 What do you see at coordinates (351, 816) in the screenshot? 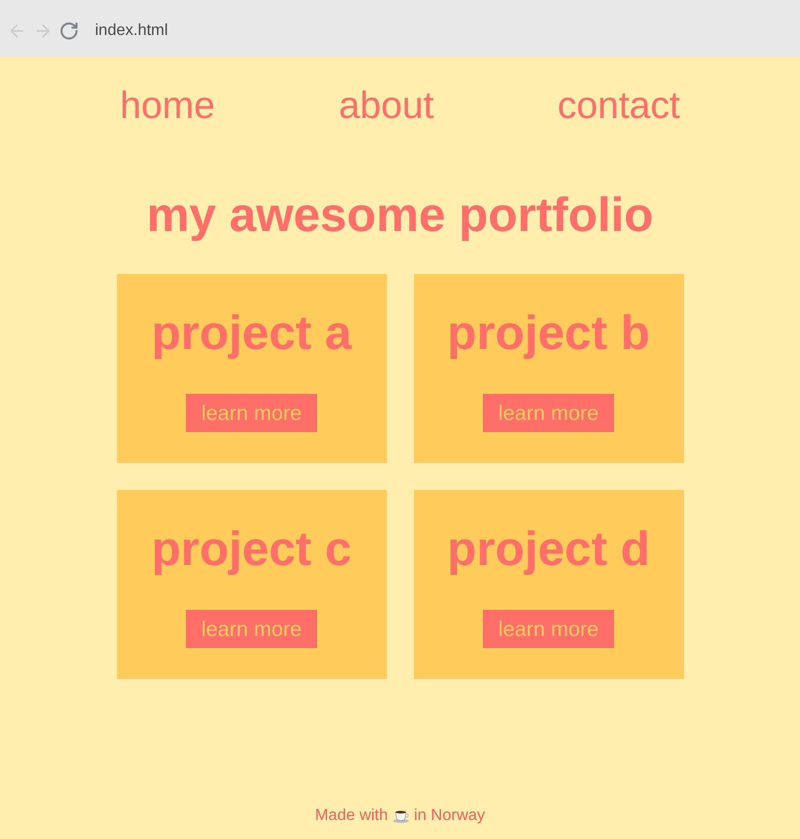
I see `footer-text: Made with` at bounding box center [351, 816].